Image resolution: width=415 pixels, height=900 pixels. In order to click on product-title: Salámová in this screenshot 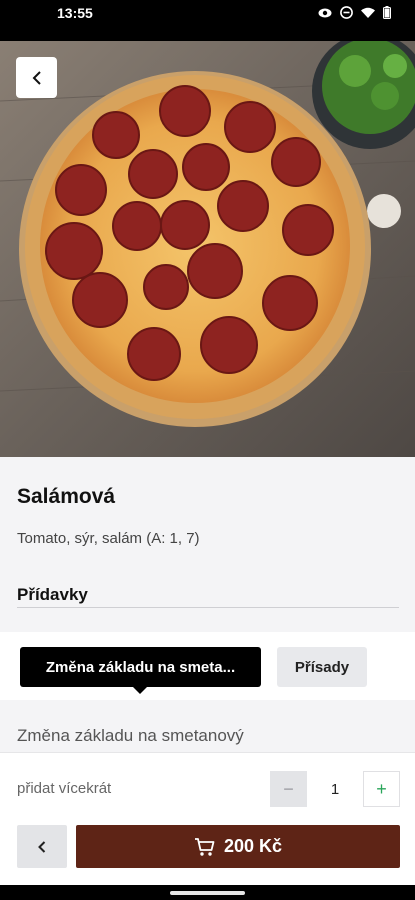, I will do `click(66, 496)`.